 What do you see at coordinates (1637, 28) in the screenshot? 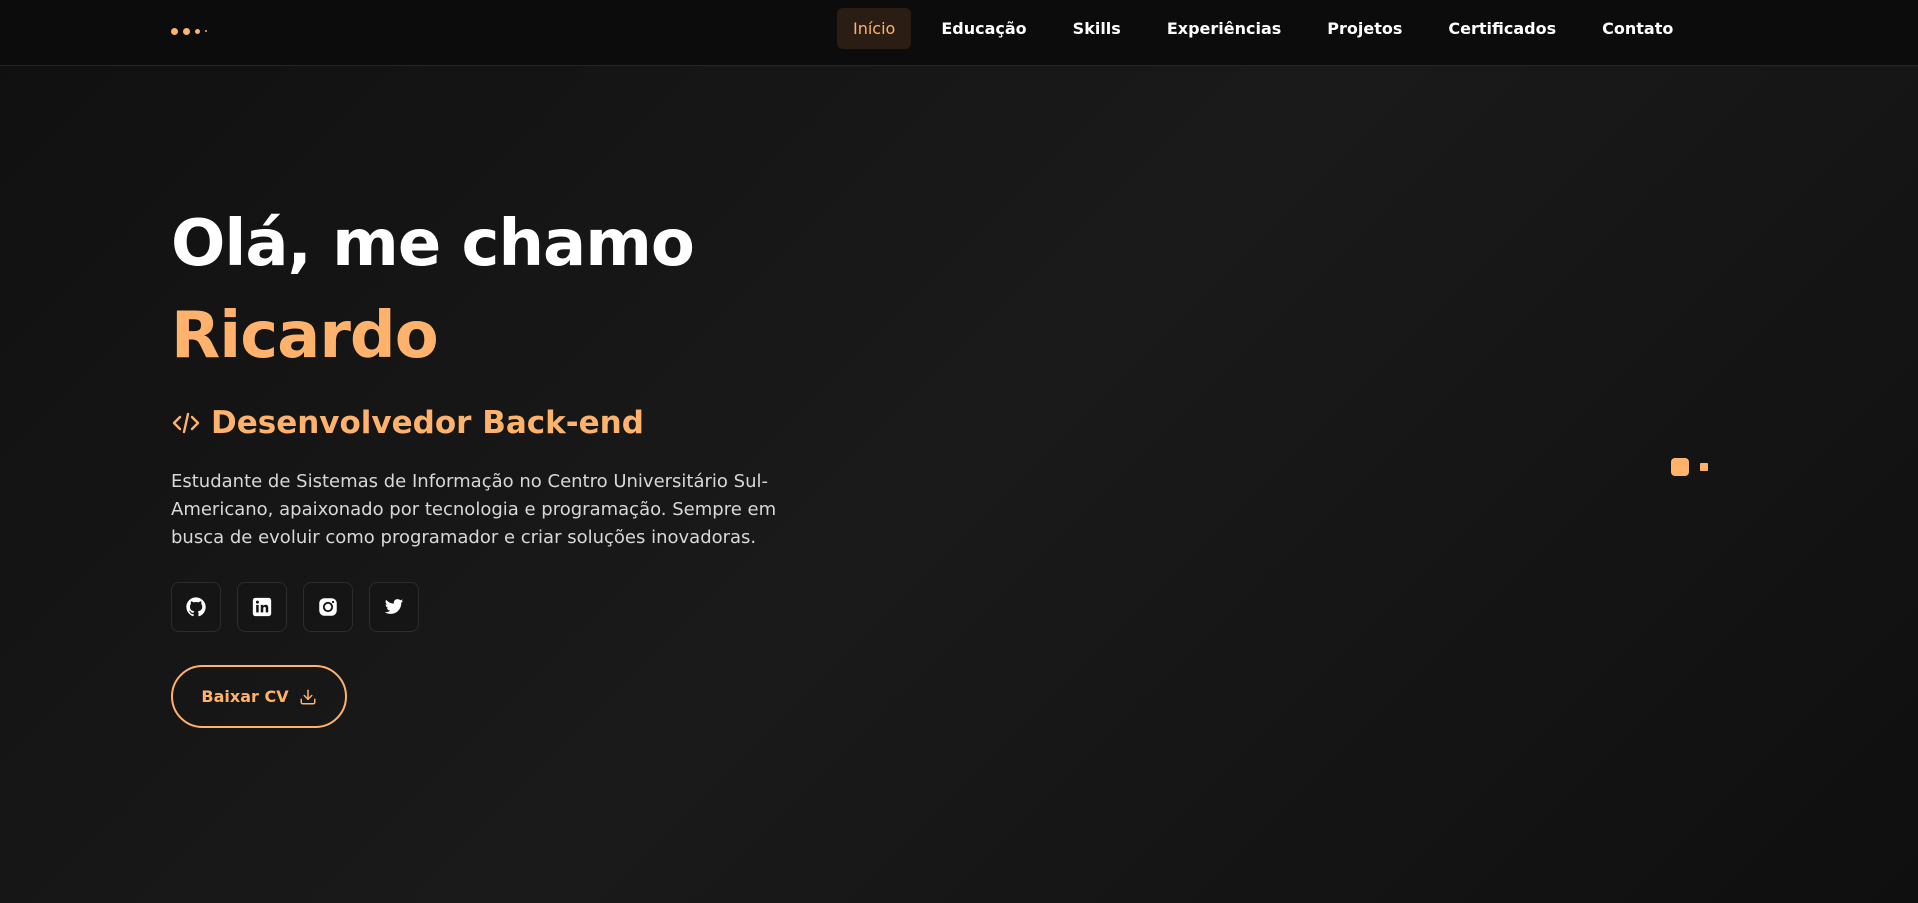
I see `nav-item-contato: Contato` at bounding box center [1637, 28].